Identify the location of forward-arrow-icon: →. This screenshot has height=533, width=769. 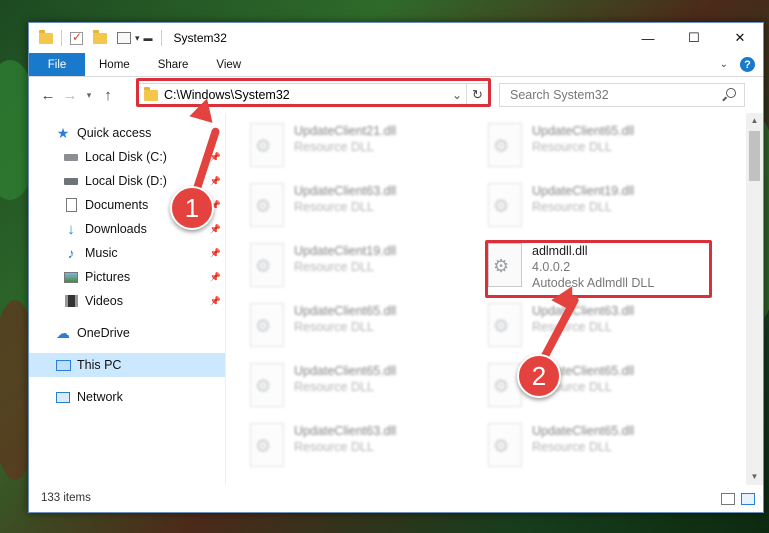
(70, 95).